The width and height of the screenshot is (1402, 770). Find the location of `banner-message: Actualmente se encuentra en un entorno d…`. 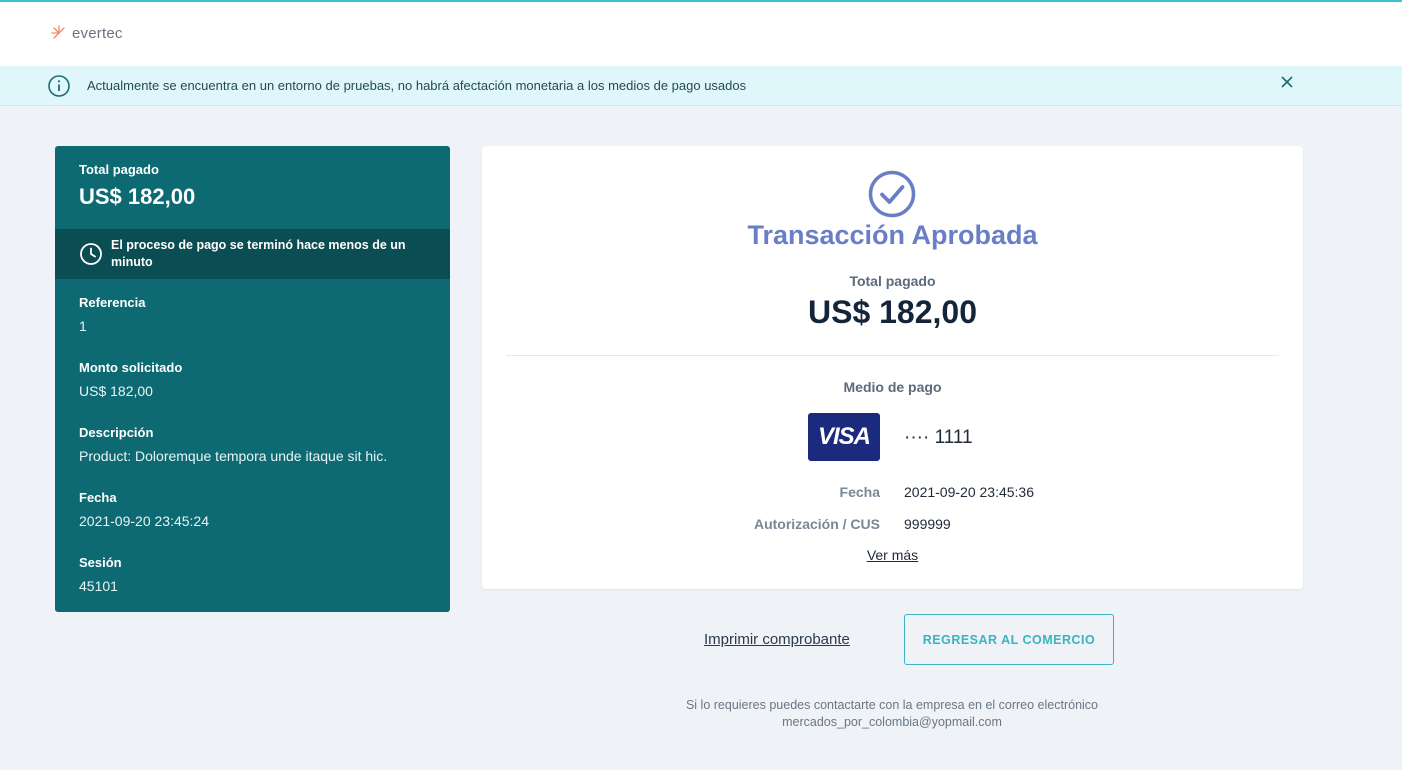

banner-message: Actualmente se encuentra en un entorno d… is located at coordinates (417, 85).